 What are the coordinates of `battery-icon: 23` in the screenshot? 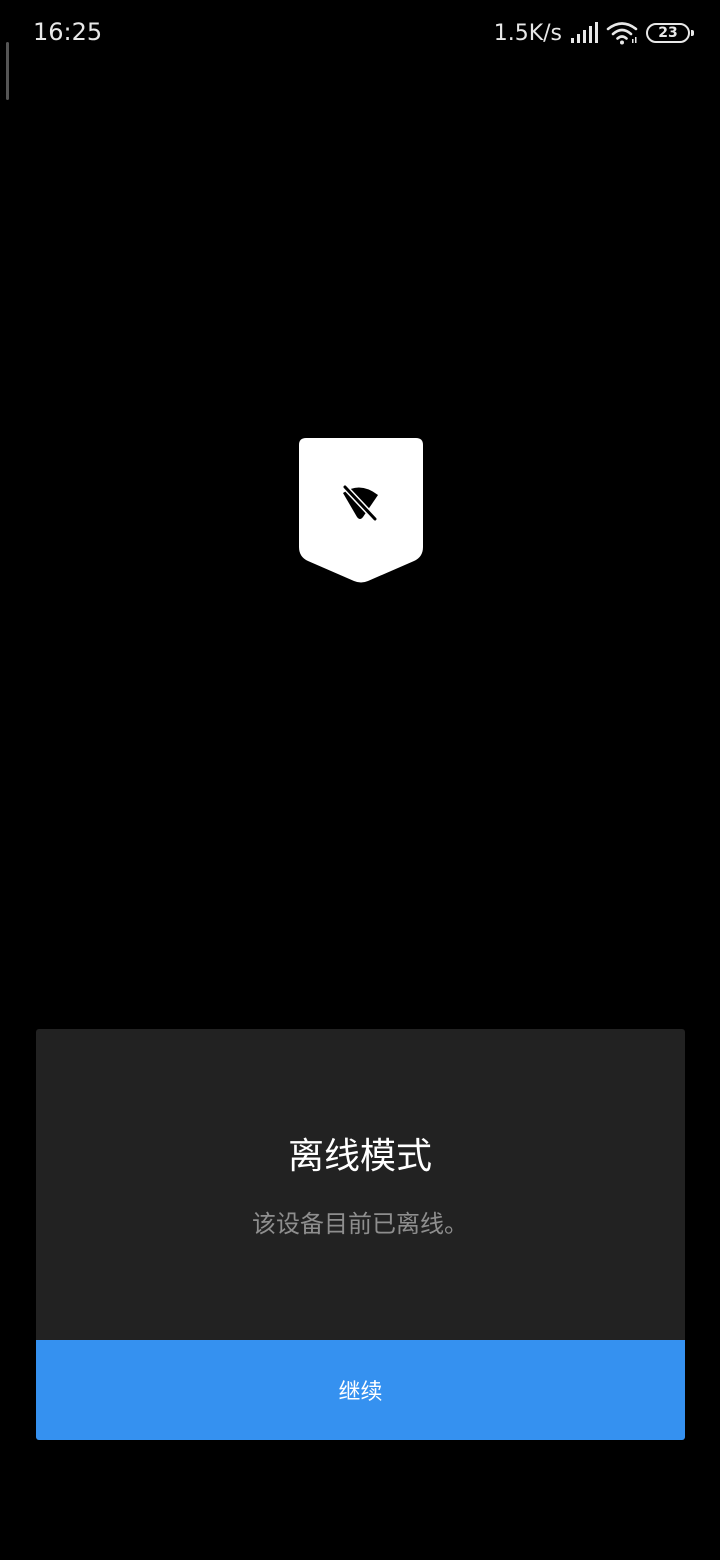 It's located at (670, 33).